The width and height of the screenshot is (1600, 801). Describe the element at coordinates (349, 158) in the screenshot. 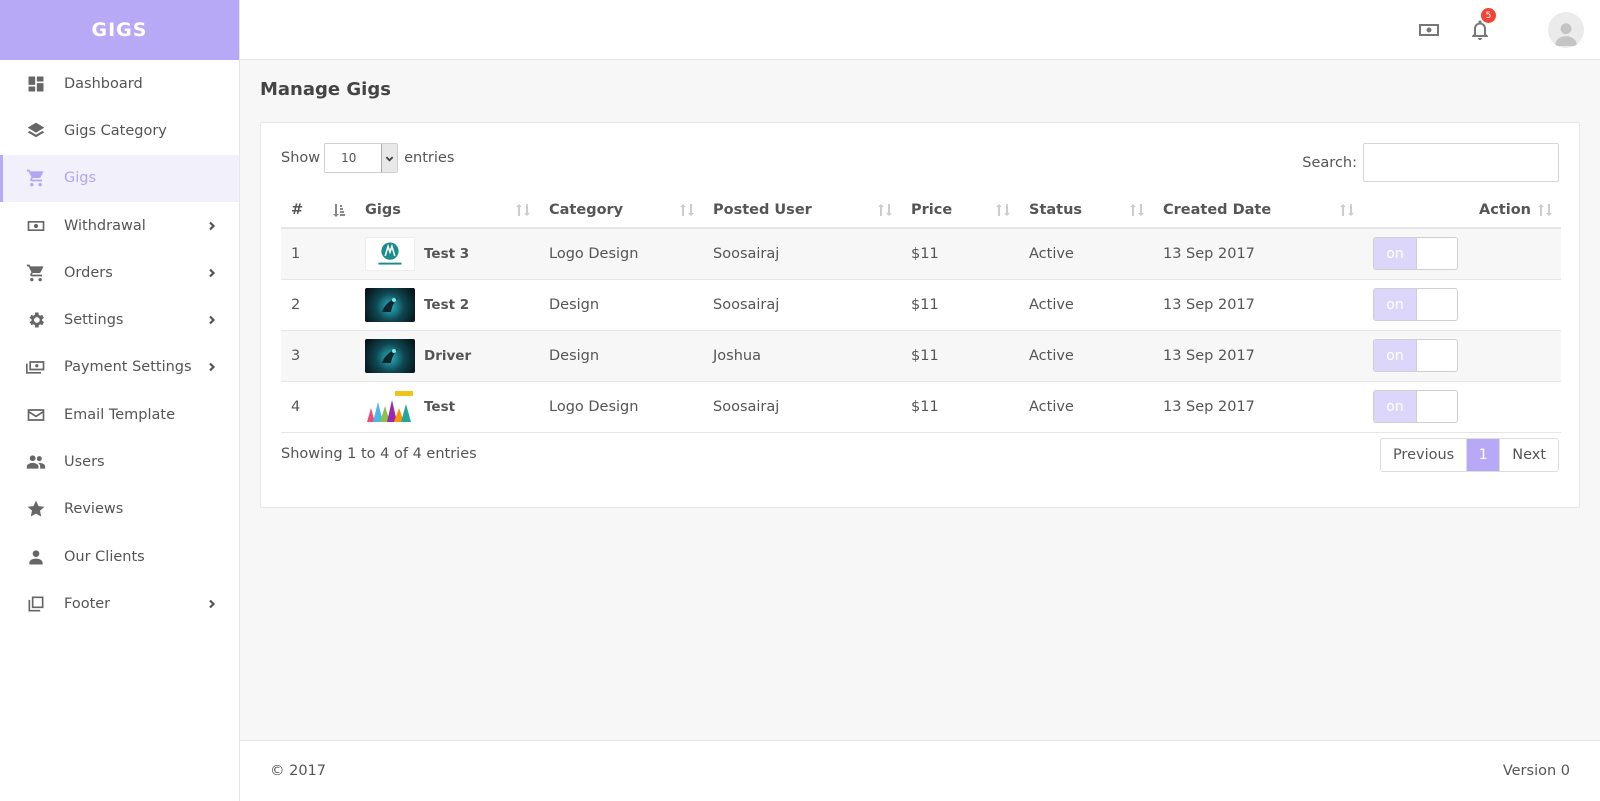

I see `entries-select-value: 10` at that location.